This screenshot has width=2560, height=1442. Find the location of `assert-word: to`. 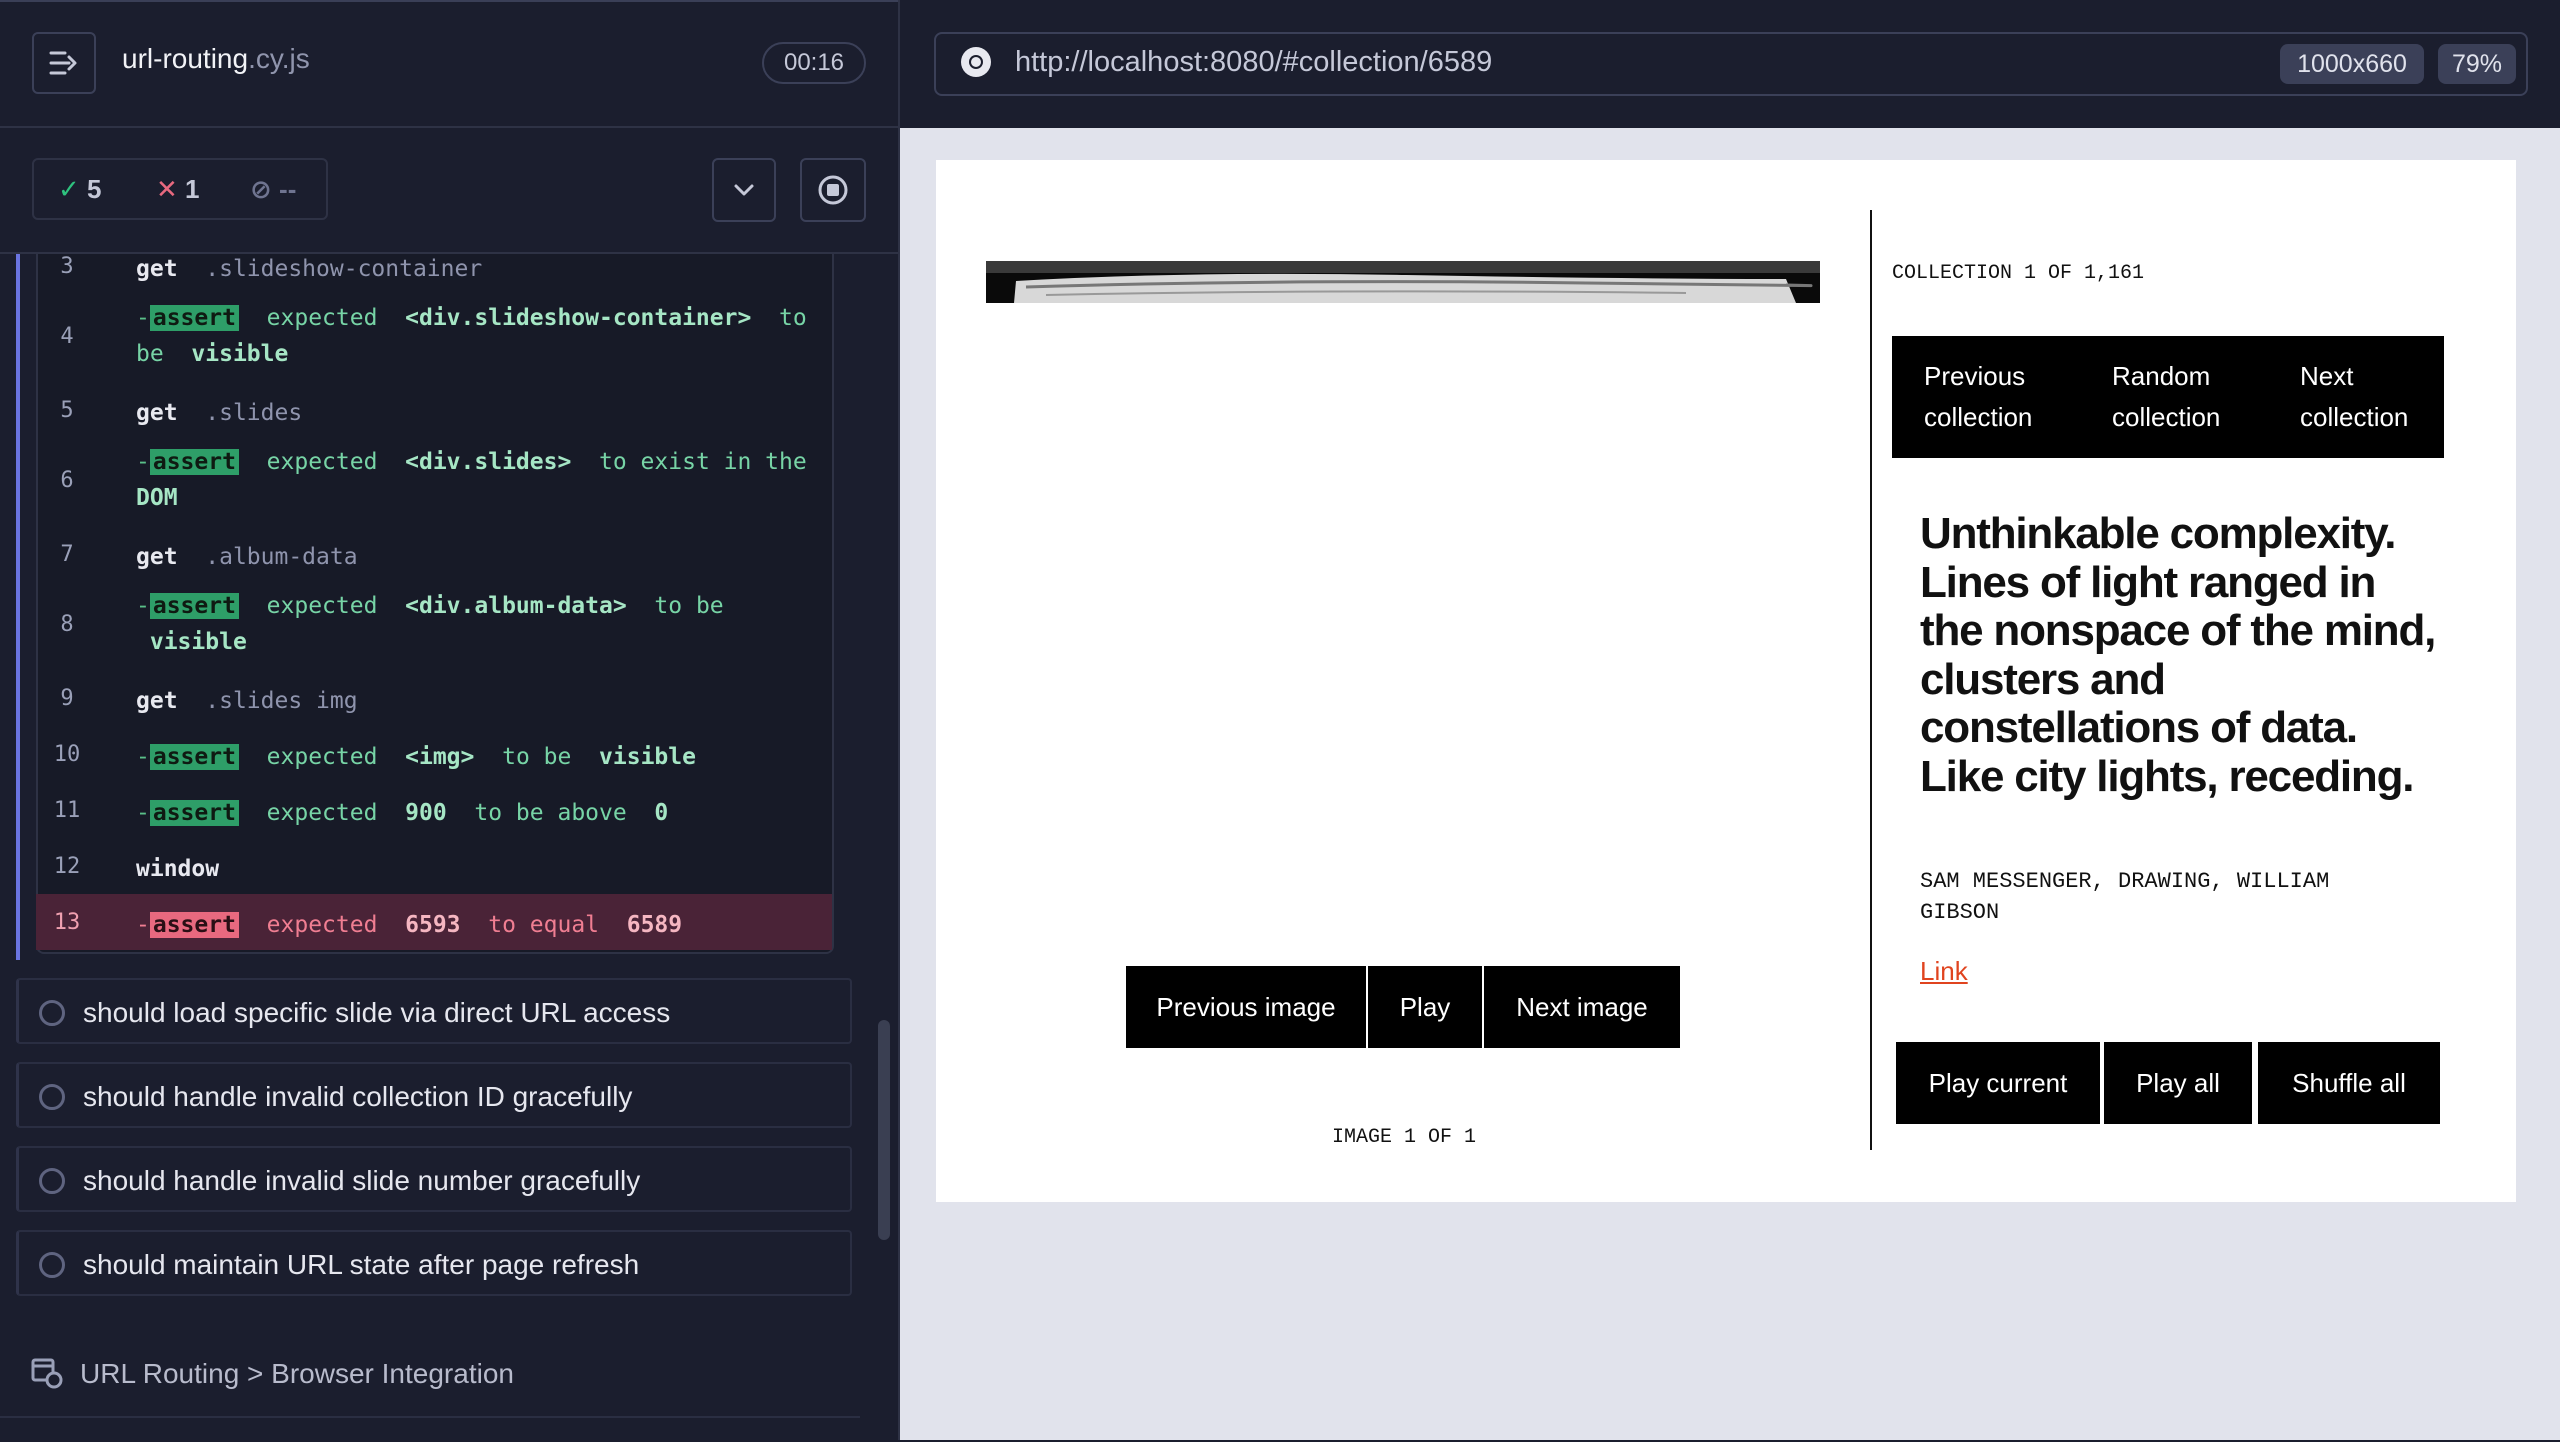

assert-word: to is located at coordinates (793, 318).